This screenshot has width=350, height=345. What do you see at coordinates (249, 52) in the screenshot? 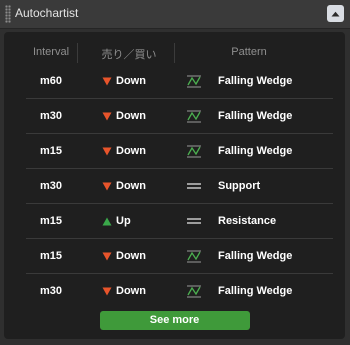
I see `header-pattern: Pattern` at bounding box center [249, 52].